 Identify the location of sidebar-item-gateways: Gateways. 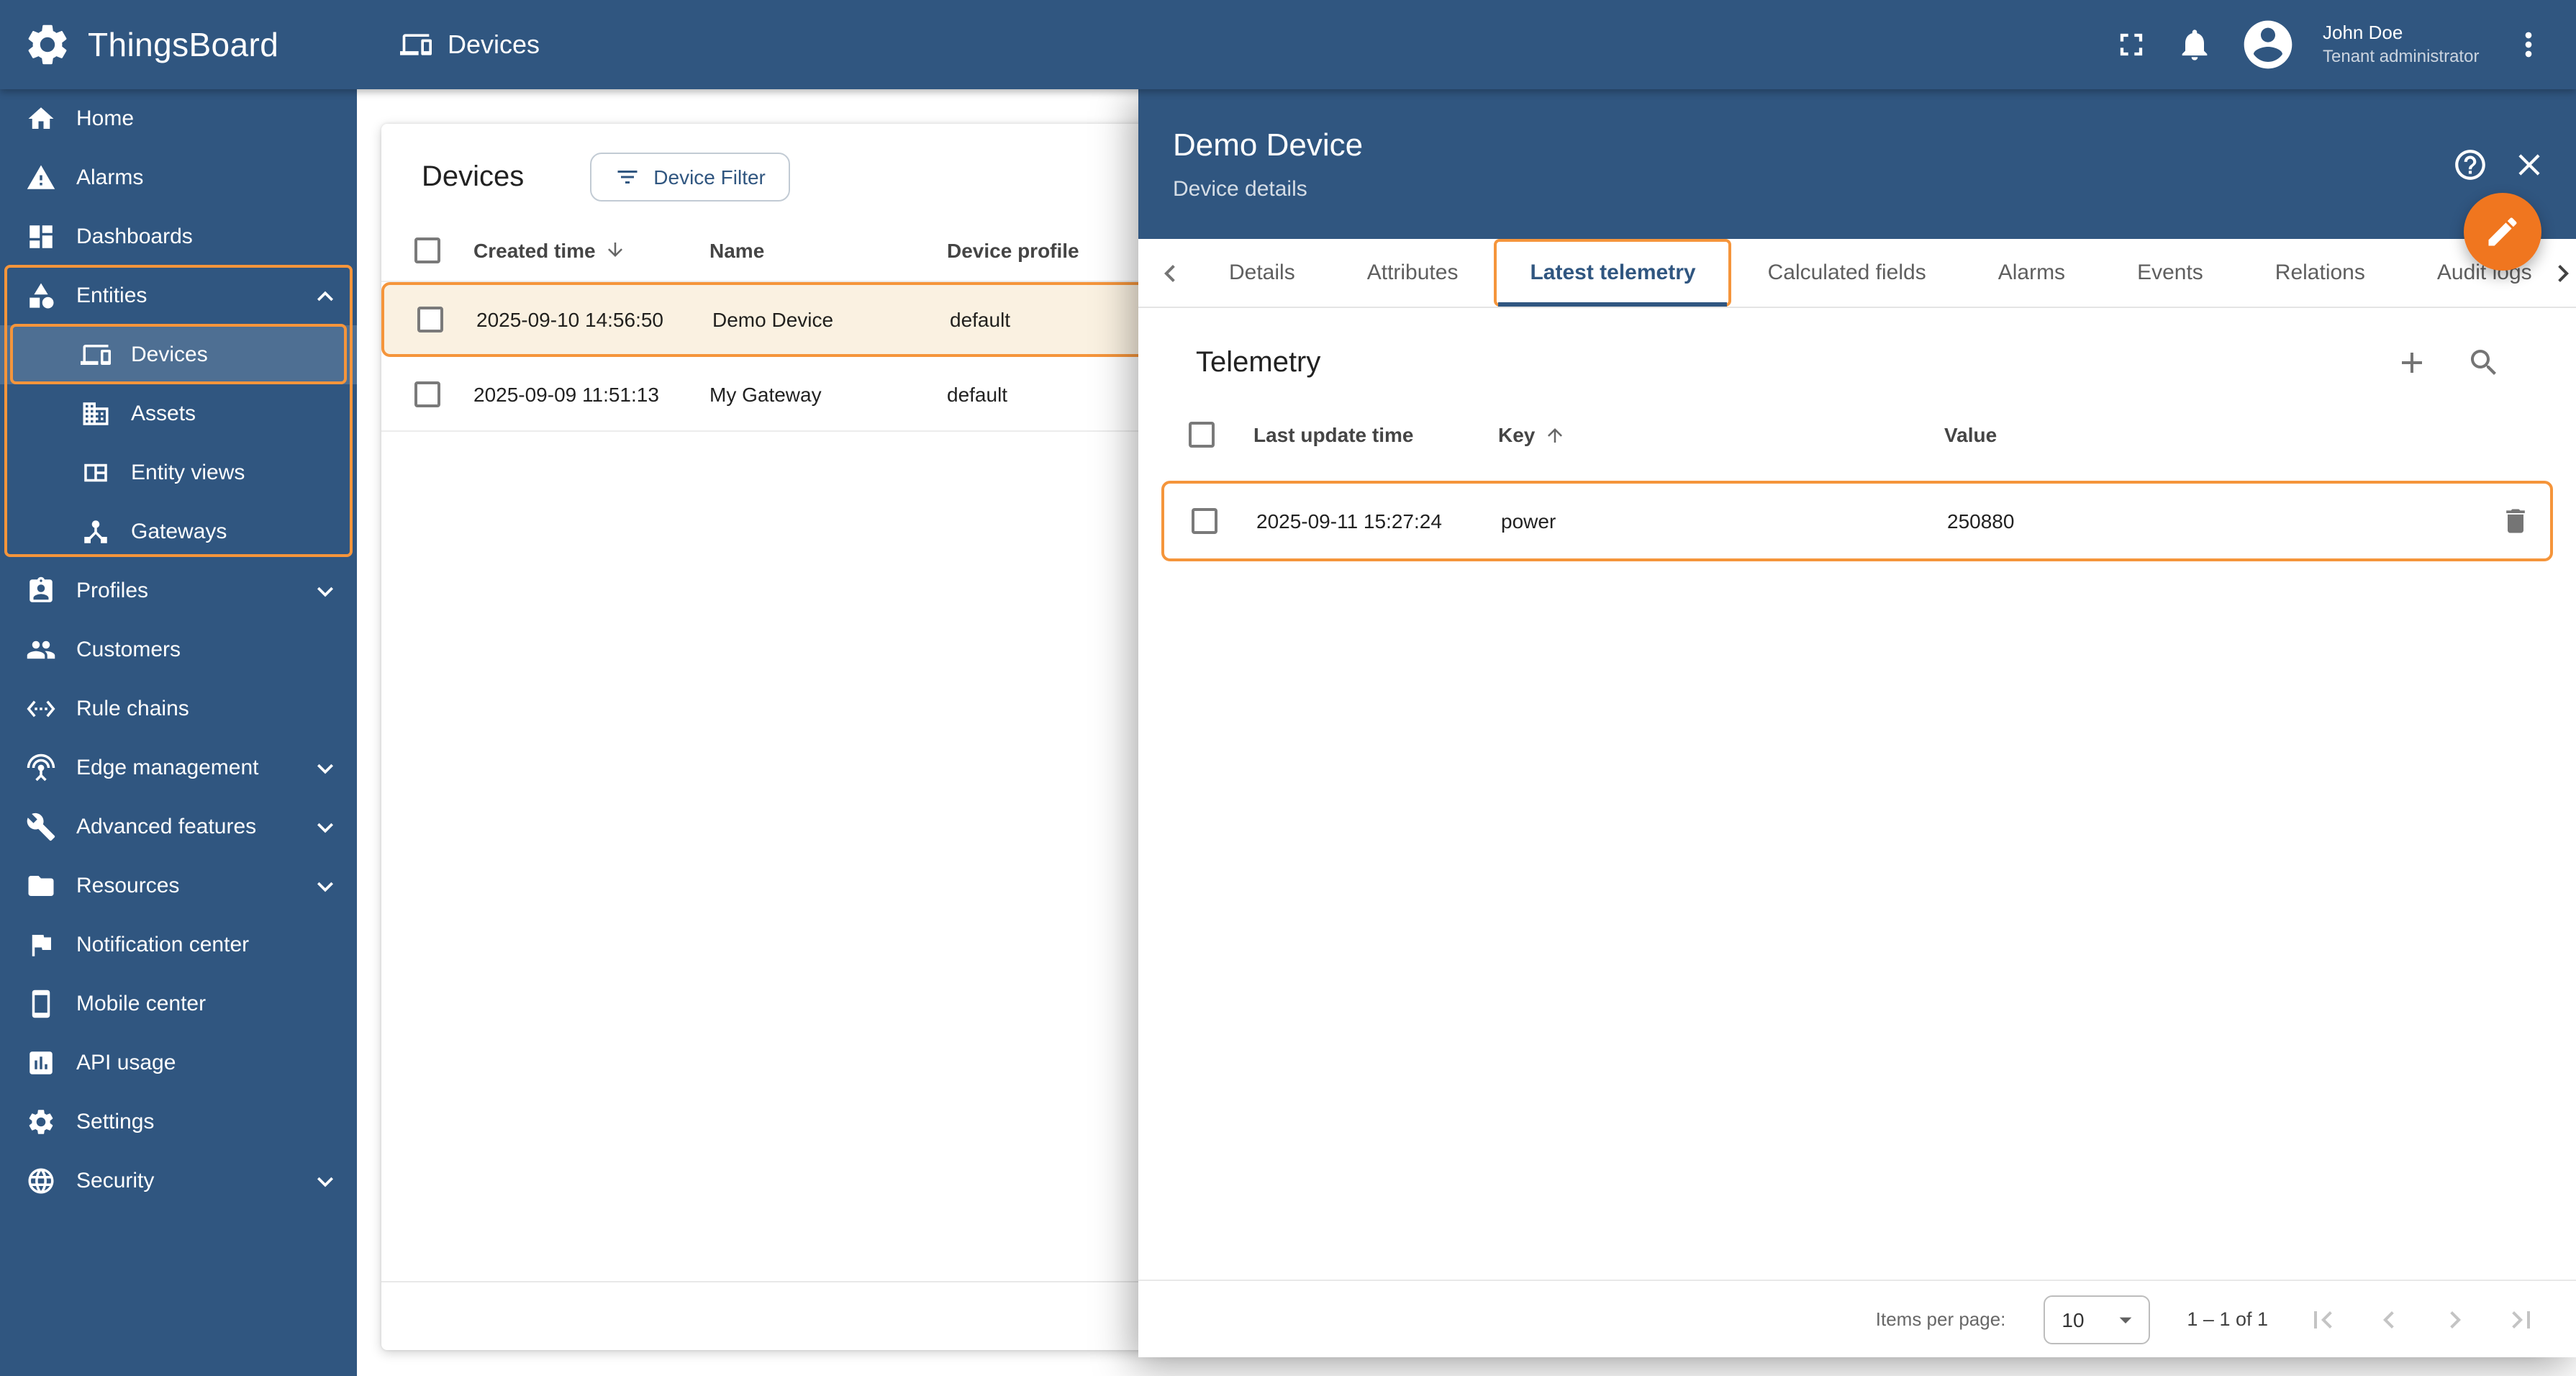
(178, 531).